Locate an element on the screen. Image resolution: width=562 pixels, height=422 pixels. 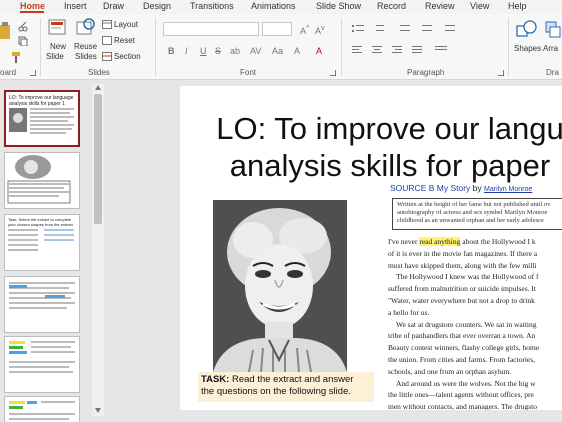
thumbnail-scrollbar is located at coordinates (98, 250).